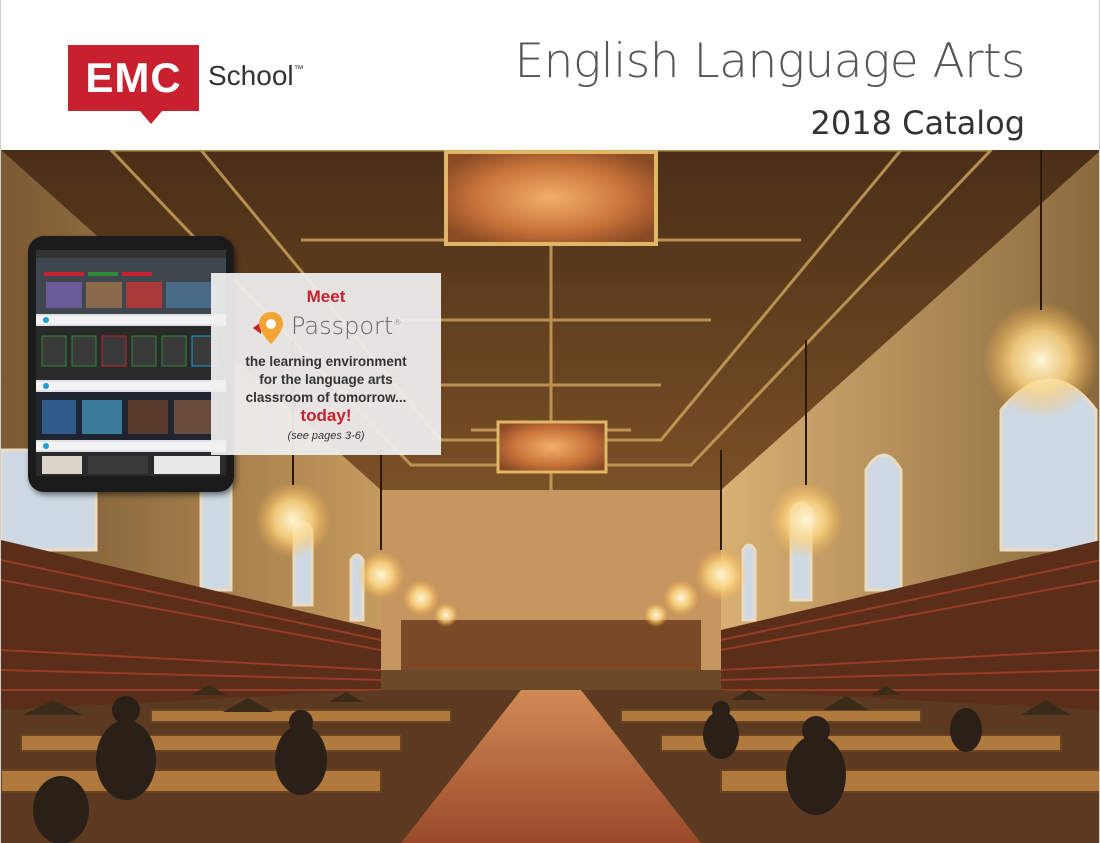 The image size is (1100, 843). I want to click on tablet-screen-graphic, so click(131, 363).